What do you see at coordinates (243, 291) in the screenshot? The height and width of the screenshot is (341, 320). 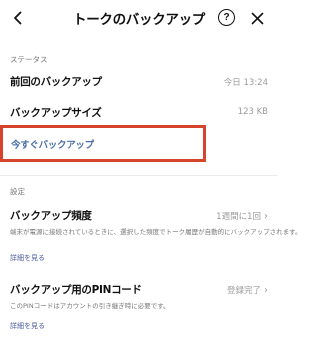 I see `backup-pin-value-text: 登録完了` at bounding box center [243, 291].